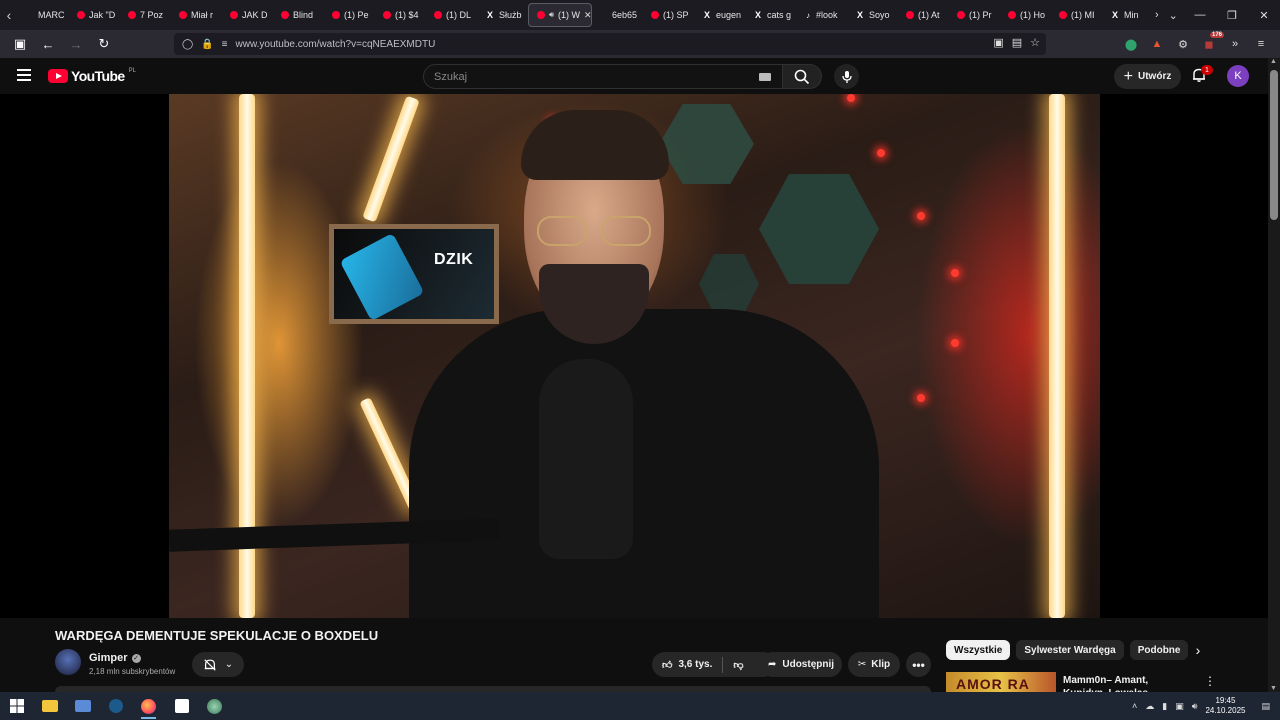  Describe the element at coordinates (104, 44) in the screenshot. I see `reload-icon: ↻` at that location.